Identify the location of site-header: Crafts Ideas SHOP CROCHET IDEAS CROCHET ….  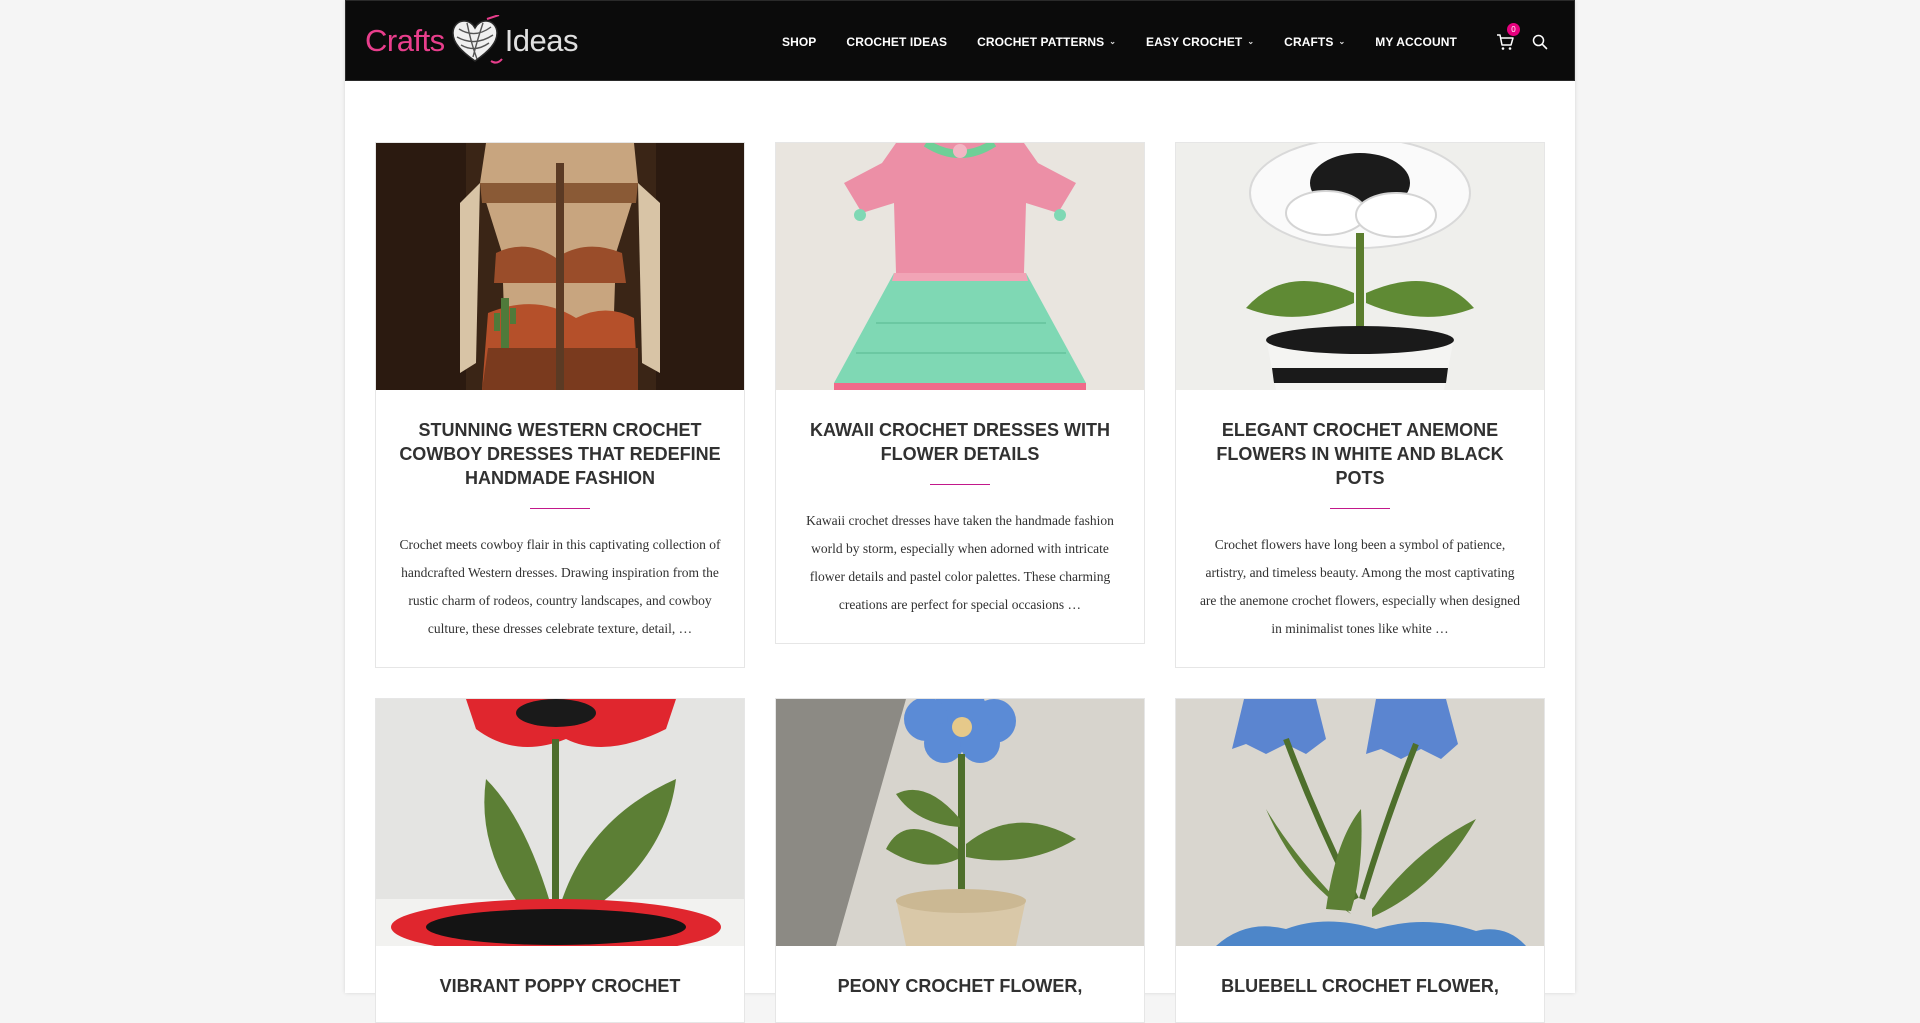
(960, 40).